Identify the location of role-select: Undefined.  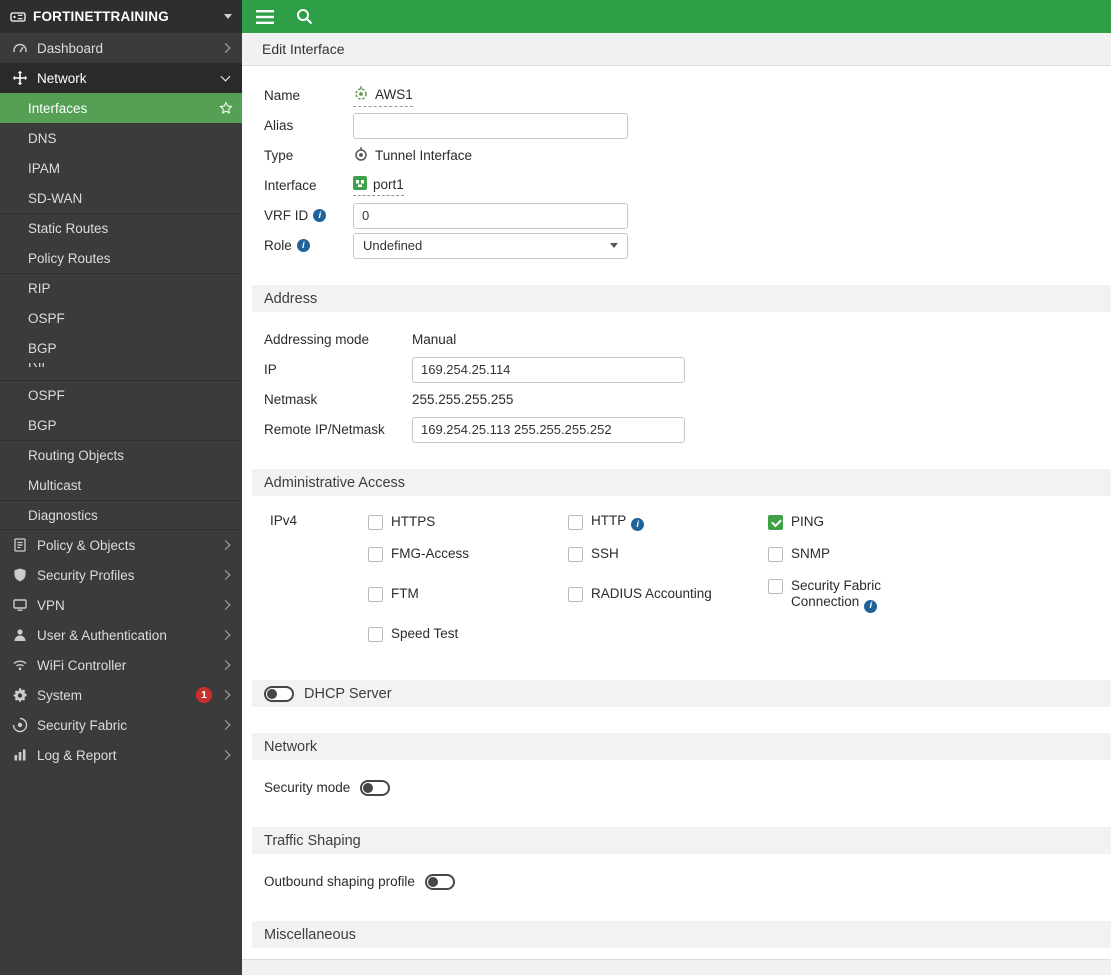
(490, 245).